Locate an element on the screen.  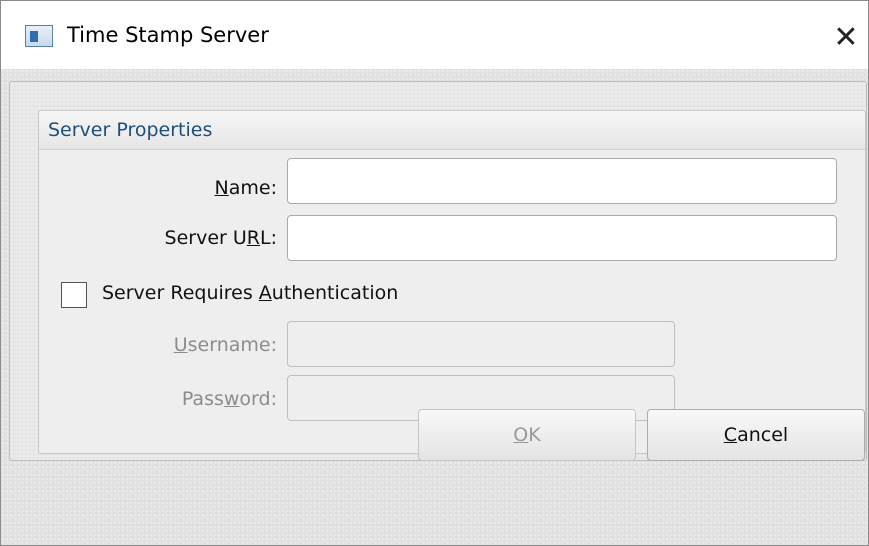
ok-button: OK is located at coordinates (527, 435).